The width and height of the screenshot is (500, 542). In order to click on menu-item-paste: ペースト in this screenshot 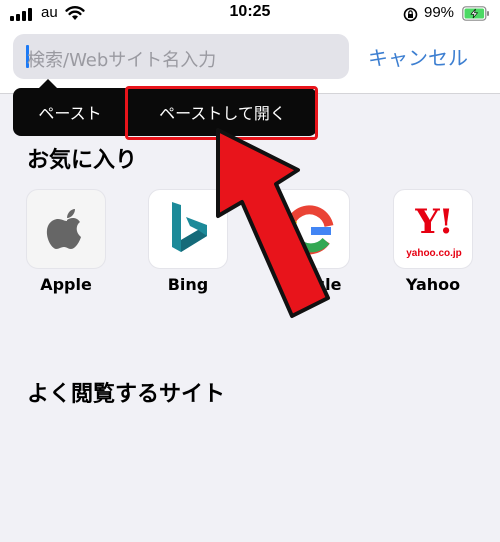, I will do `click(70, 112)`.